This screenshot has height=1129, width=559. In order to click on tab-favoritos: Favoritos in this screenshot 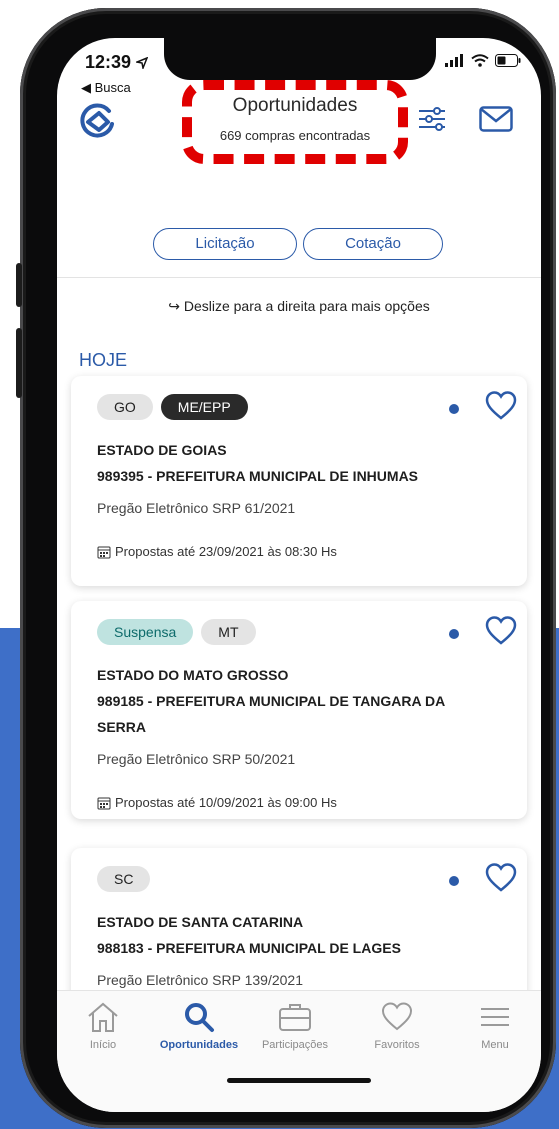, I will do `click(397, 1026)`.